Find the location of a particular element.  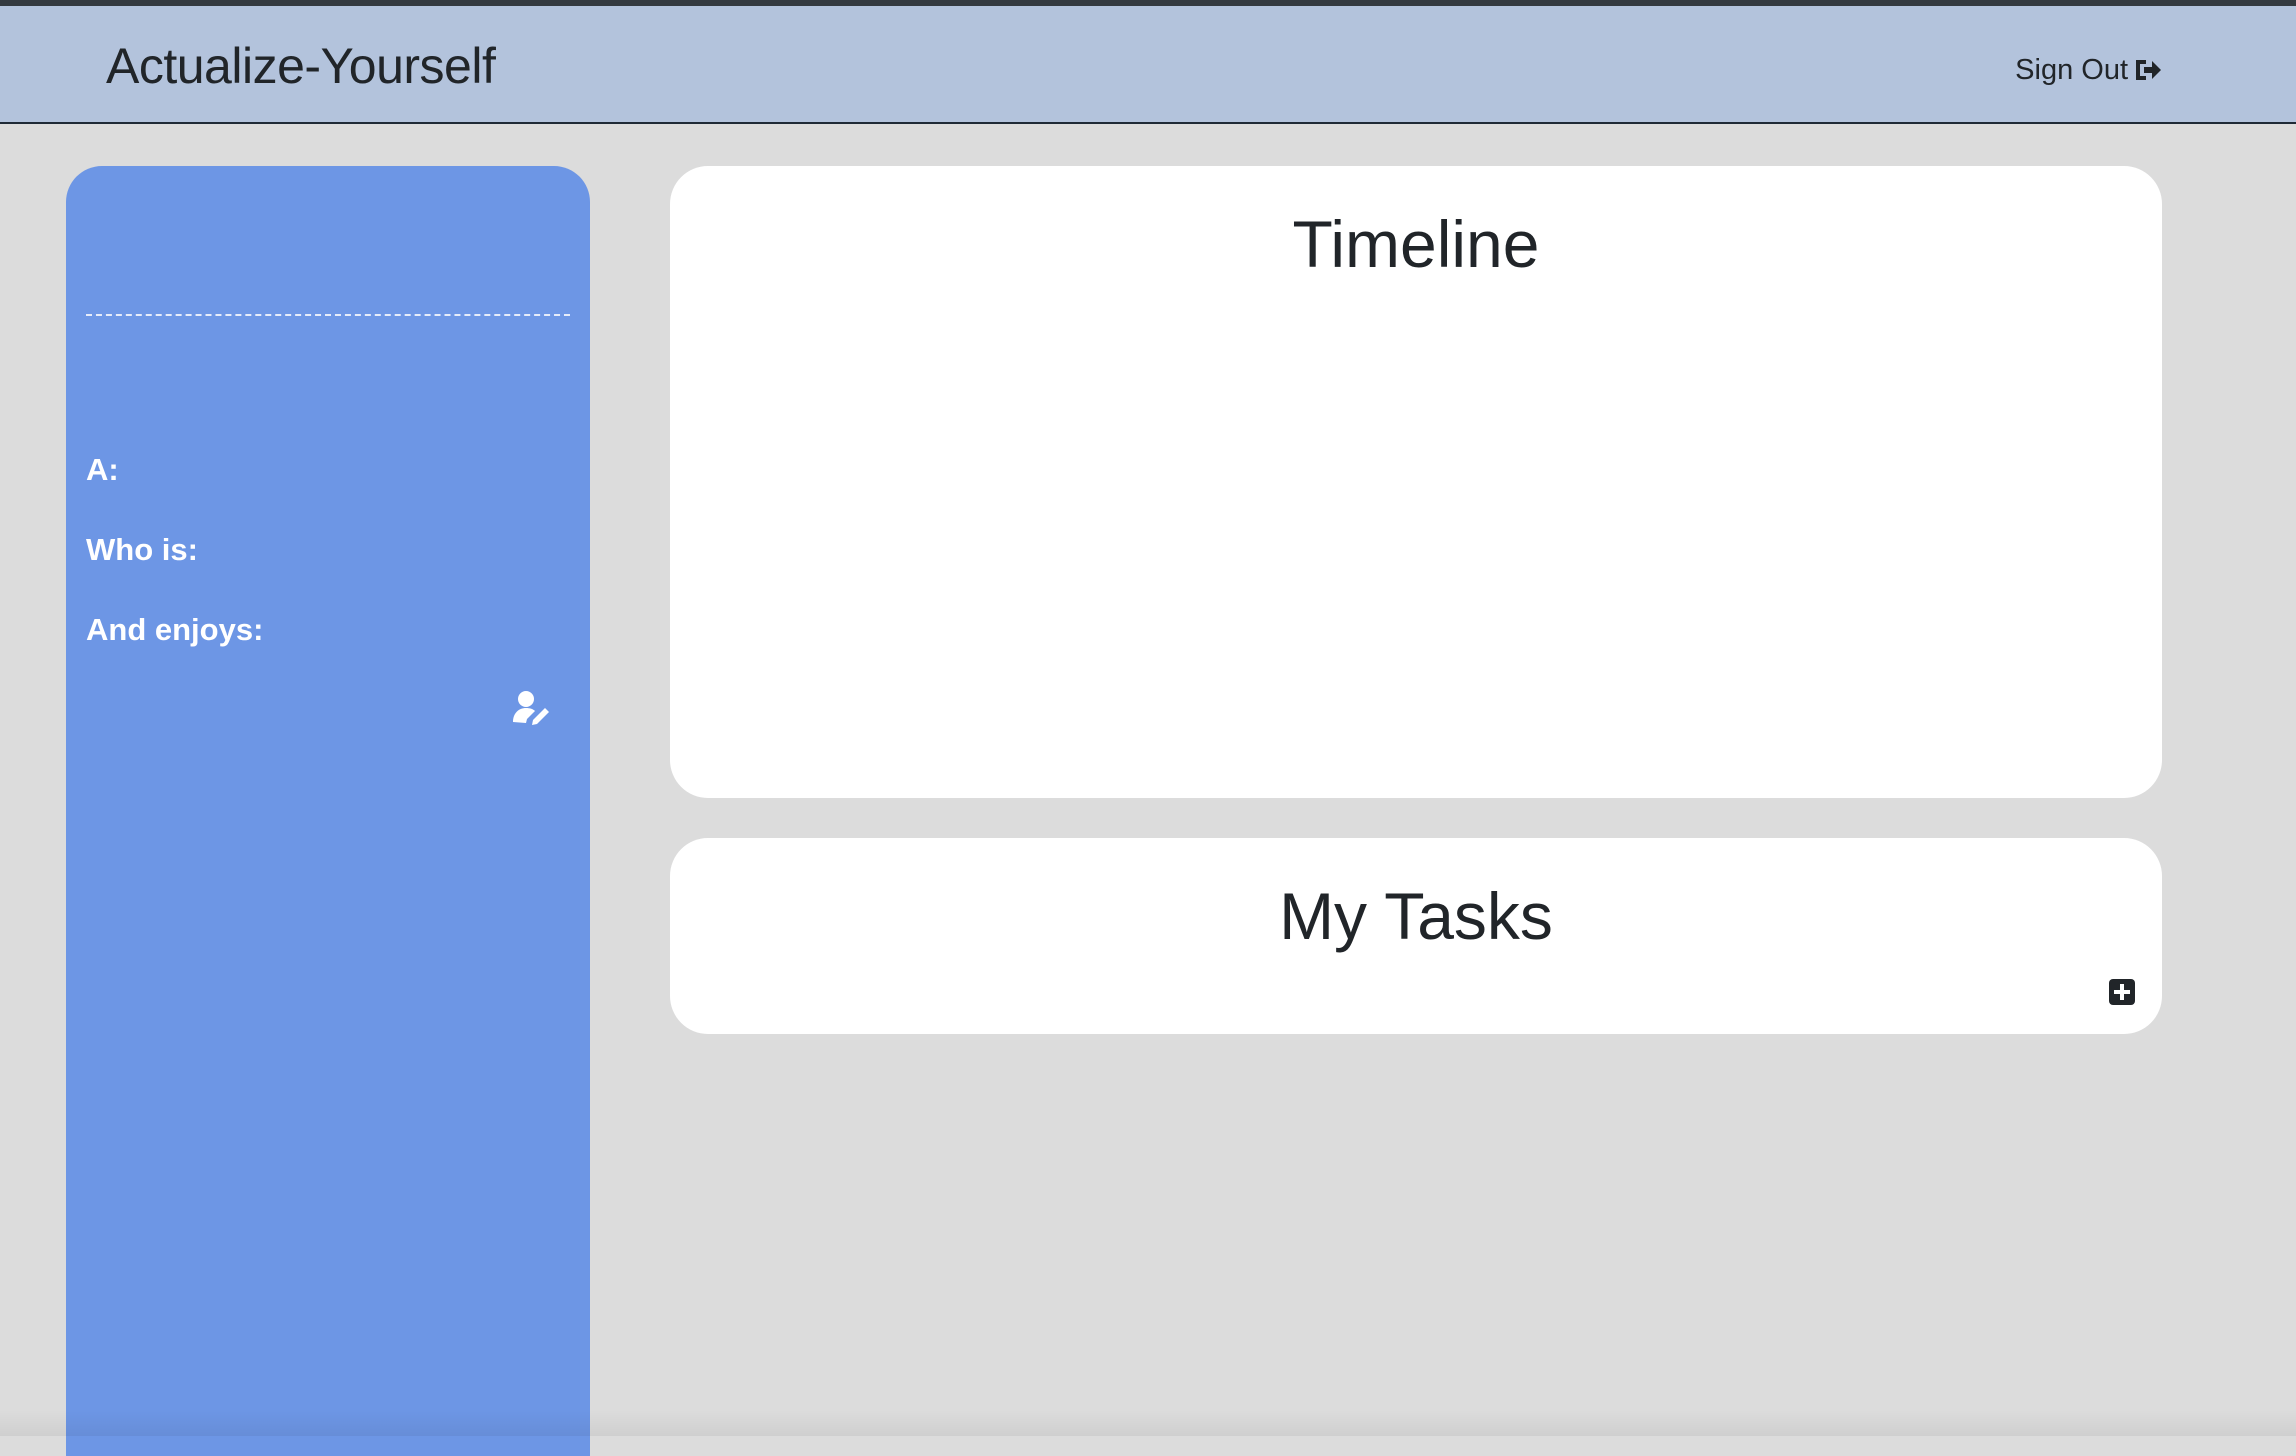

sign-out-icon is located at coordinates (2148, 70).